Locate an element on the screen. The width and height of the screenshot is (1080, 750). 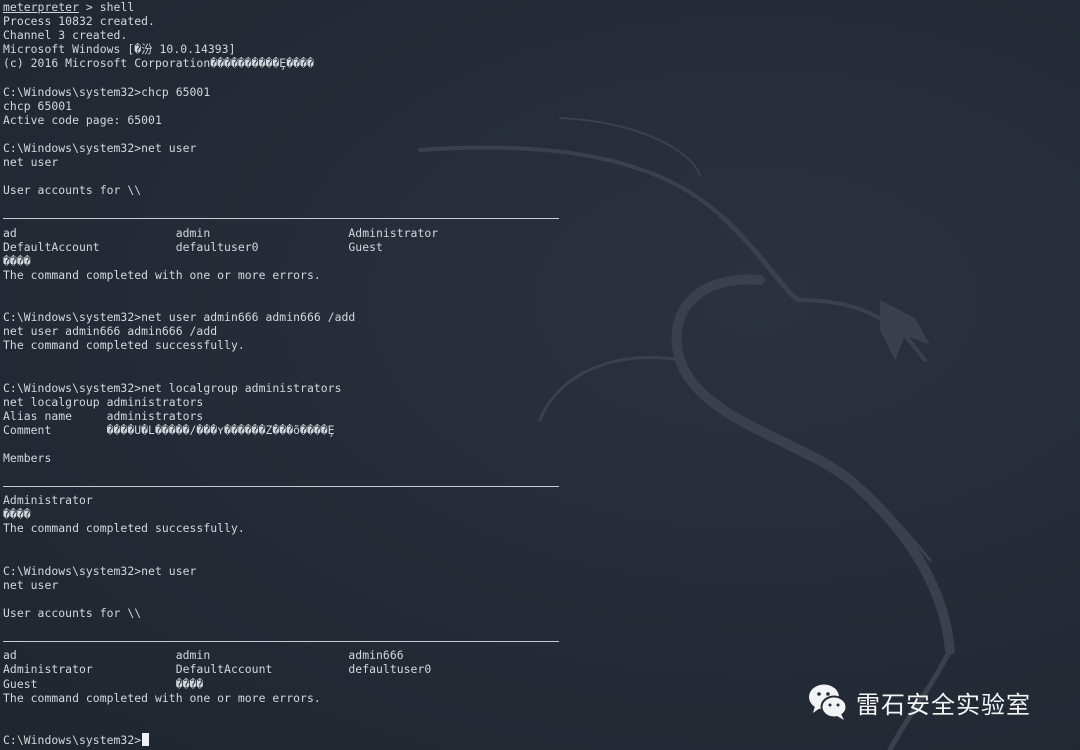
terminal-line: Microsoft Windows [�汾 10.0.14393] is located at coordinates (220, 49).